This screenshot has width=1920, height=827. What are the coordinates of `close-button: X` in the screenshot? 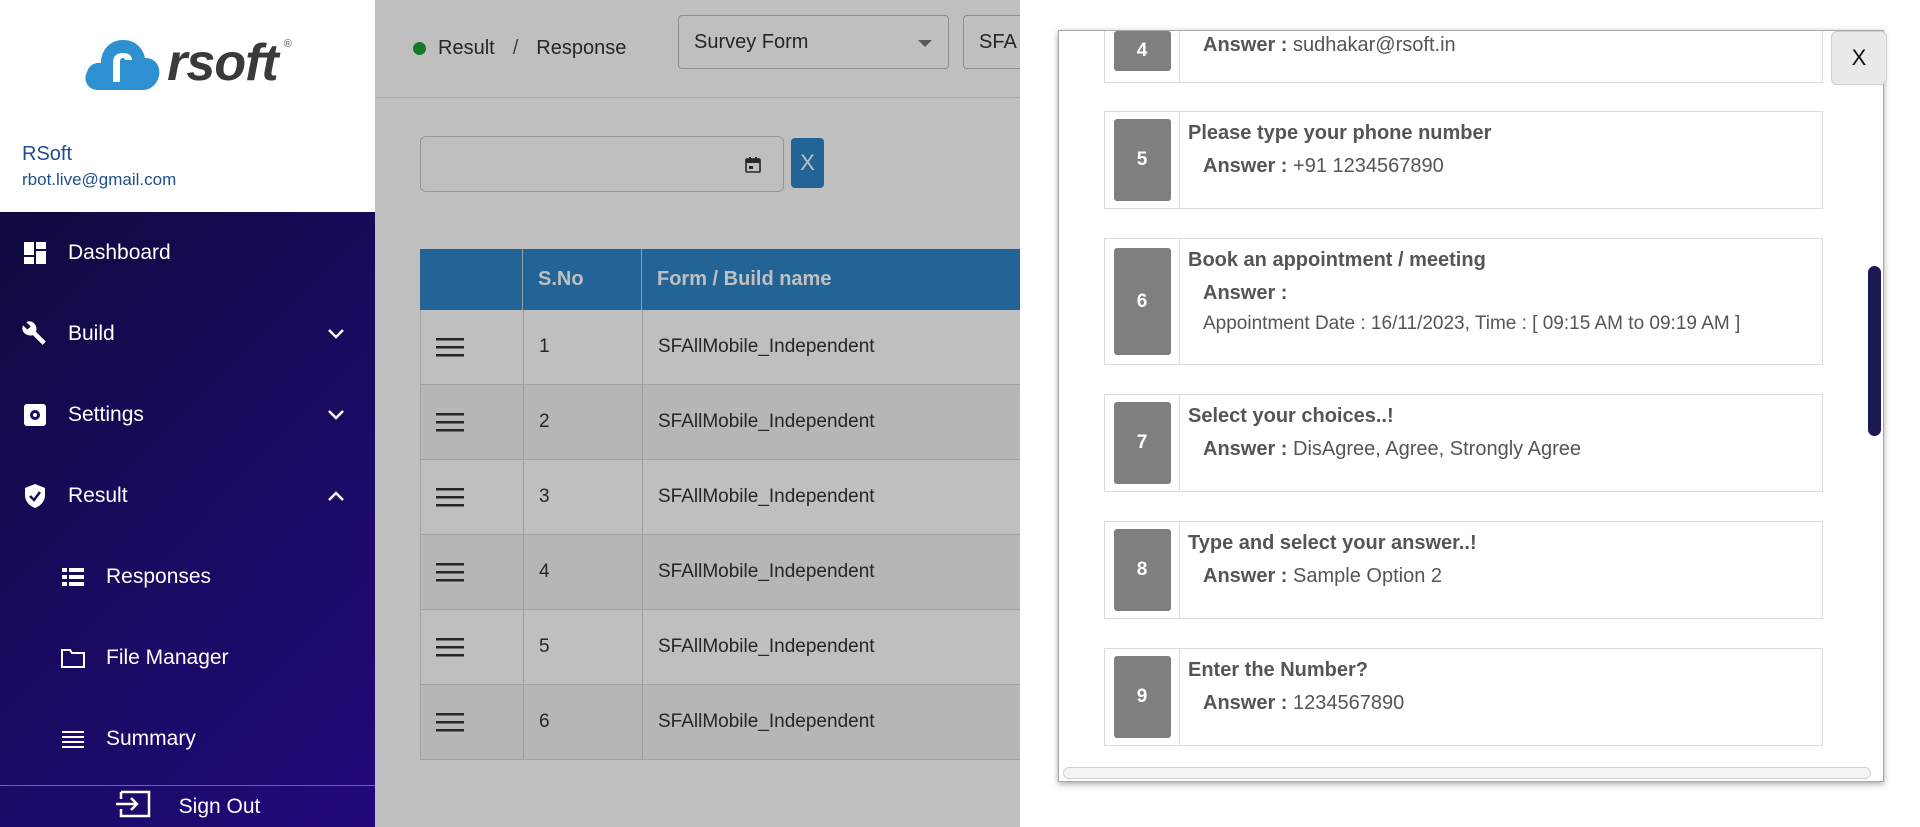 It's located at (1859, 58).